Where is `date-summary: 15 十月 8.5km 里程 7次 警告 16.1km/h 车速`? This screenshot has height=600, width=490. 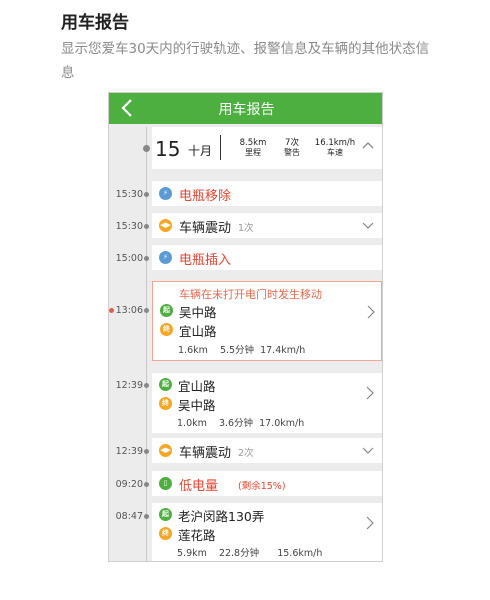
date-summary: 15 十月 8.5km 里程 7次 警告 16.1km/h 车速 is located at coordinates (267, 148).